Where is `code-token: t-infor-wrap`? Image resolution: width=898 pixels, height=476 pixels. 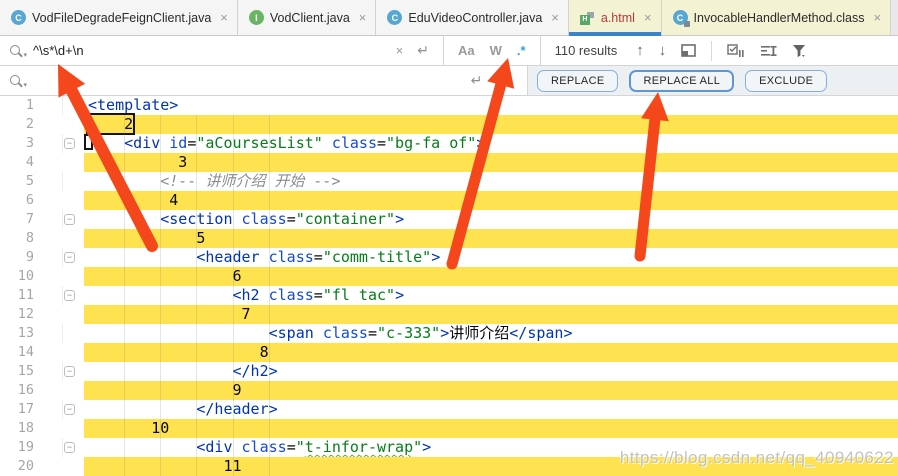 code-token: t-infor-wrap is located at coordinates (359, 447).